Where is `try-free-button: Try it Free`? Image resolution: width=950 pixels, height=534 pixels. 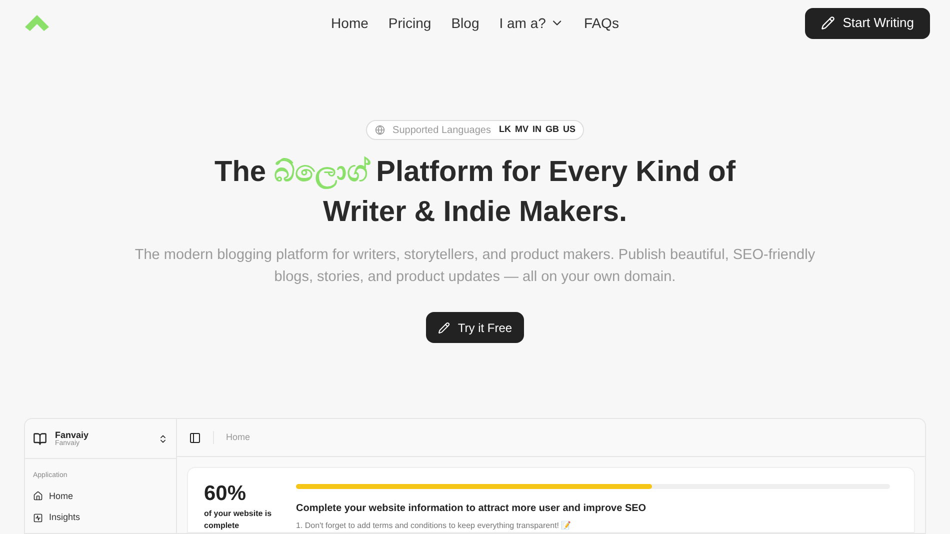 try-free-button: Try it Free is located at coordinates (475, 327).